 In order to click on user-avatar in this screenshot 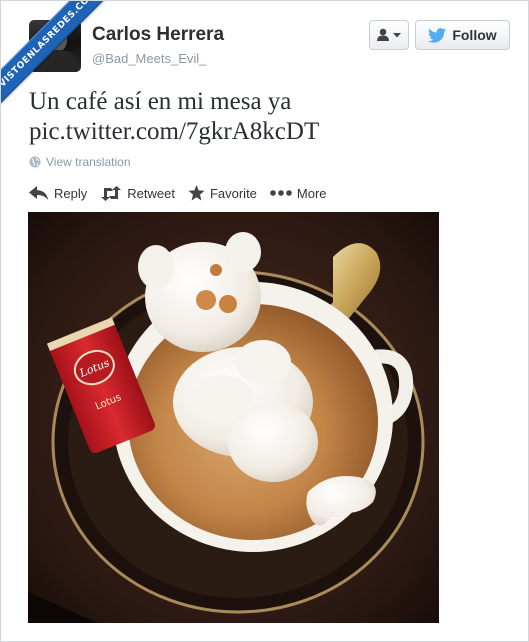, I will do `click(55, 46)`.